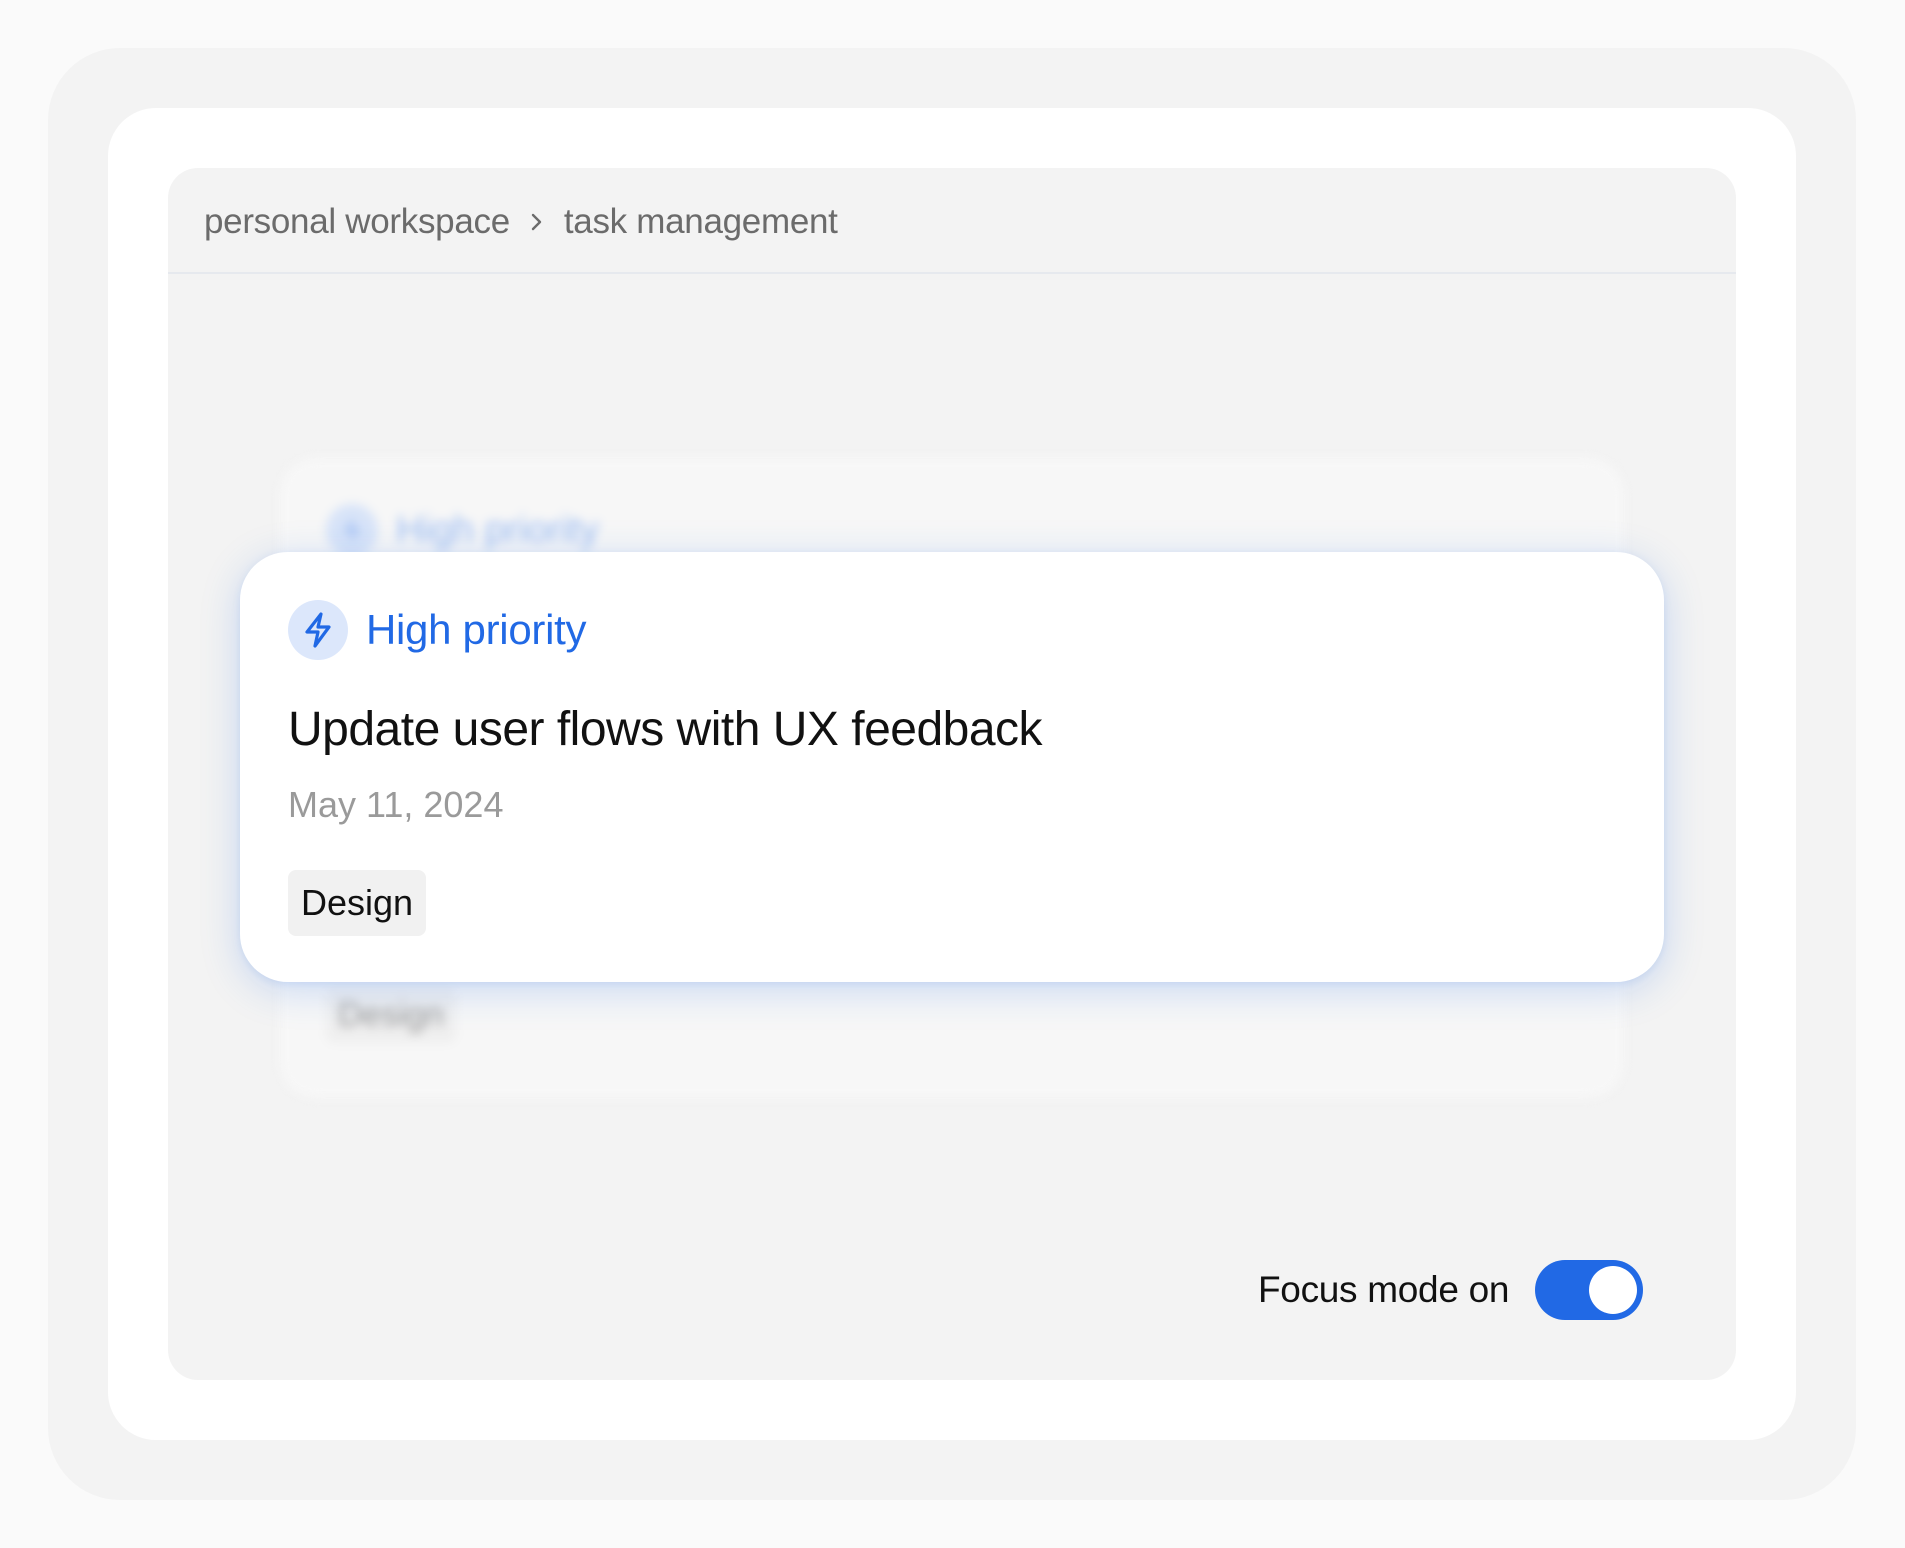 Image resolution: width=1905 pixels, height=1548 pixels. What do you see at coordinates (357, 903) in the screenshot?
I see `task-tag: Design` at bounding box center [357, 903].